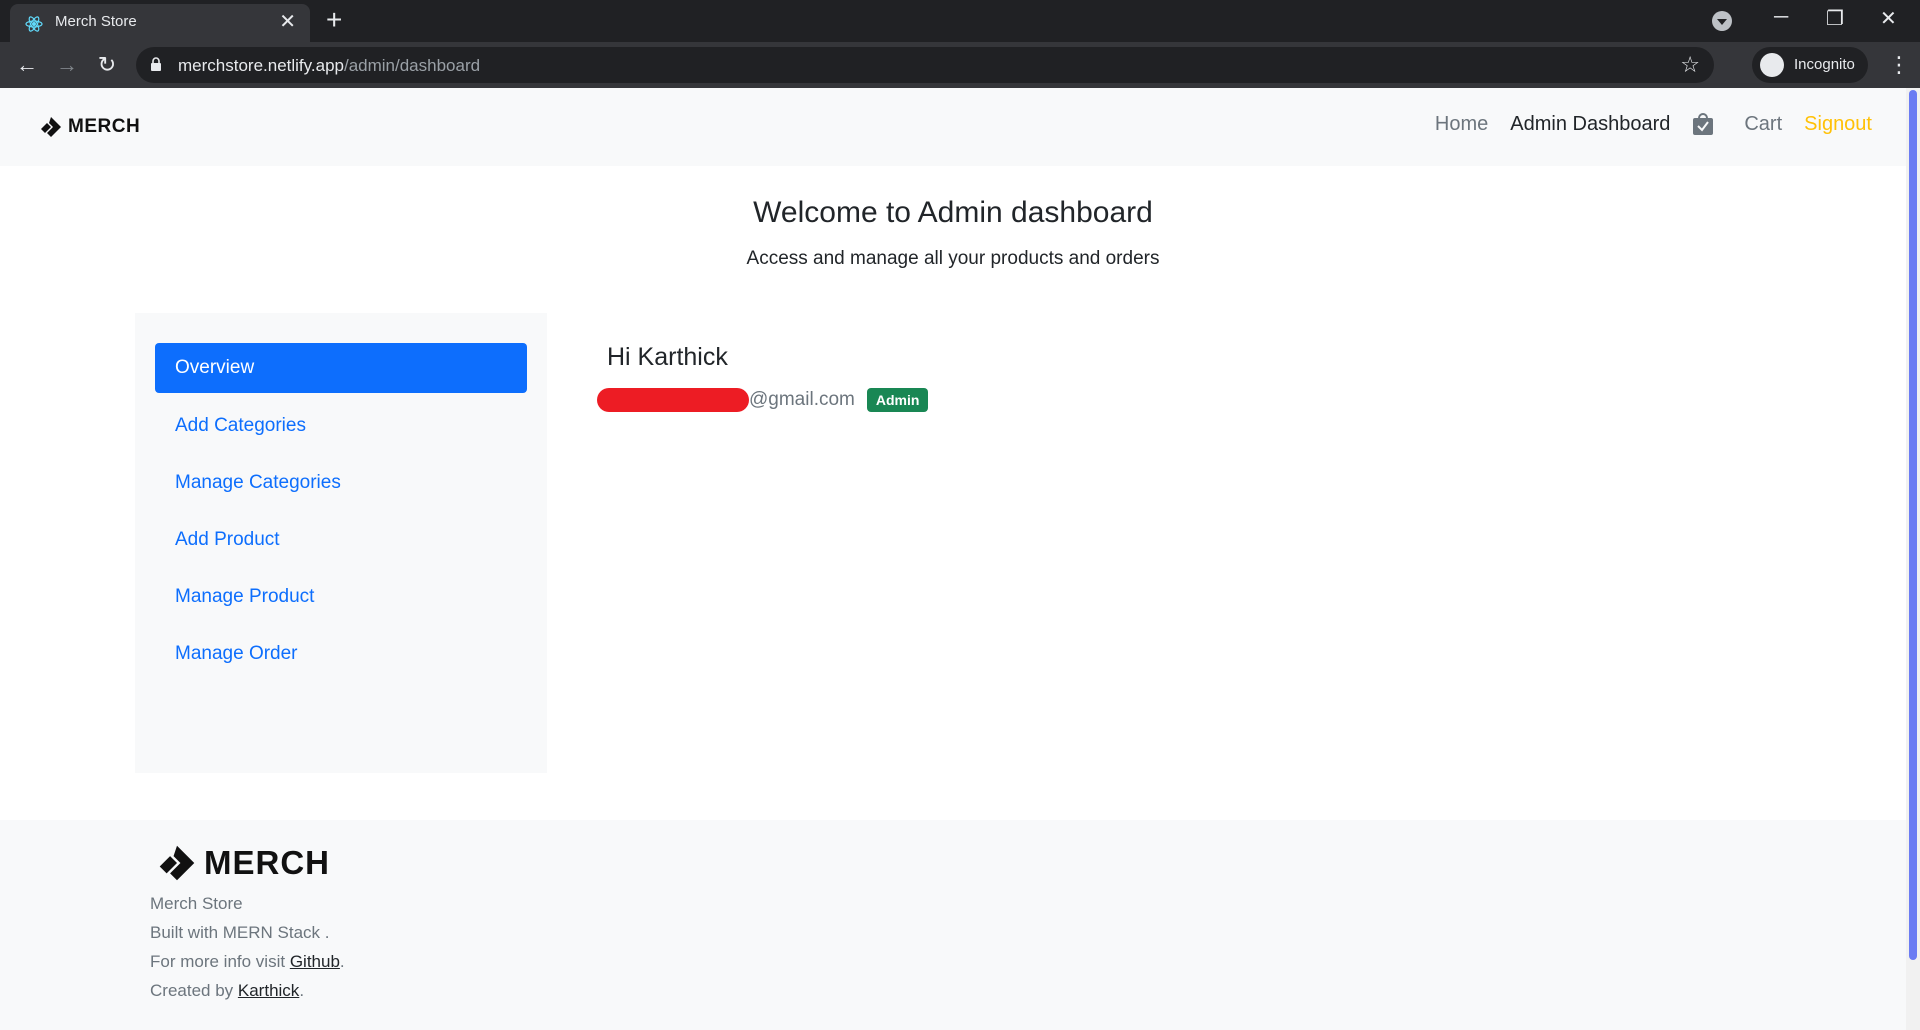 This screenshot has height=1030, width=1920. What do you see at coordinates (34, 24) in the screenshot?
I see `react-icon` at bounding box center [34, 24].